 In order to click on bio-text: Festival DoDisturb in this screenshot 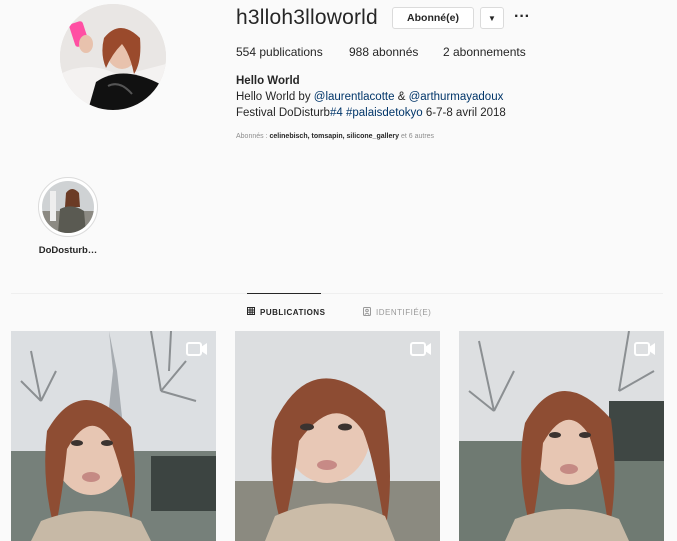, I will do `click(283, 113)`.